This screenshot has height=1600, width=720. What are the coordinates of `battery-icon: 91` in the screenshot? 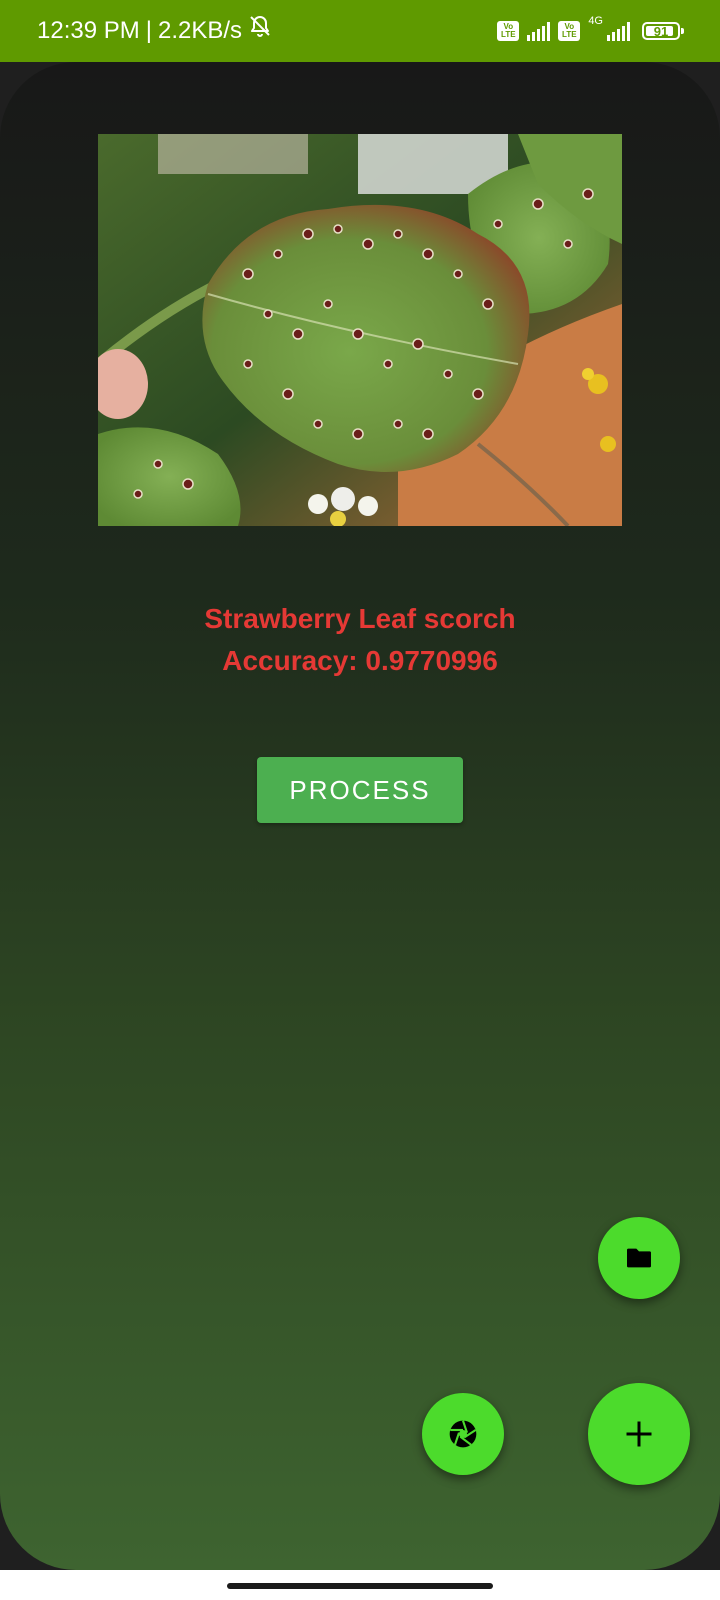 It's located at (663, 31).